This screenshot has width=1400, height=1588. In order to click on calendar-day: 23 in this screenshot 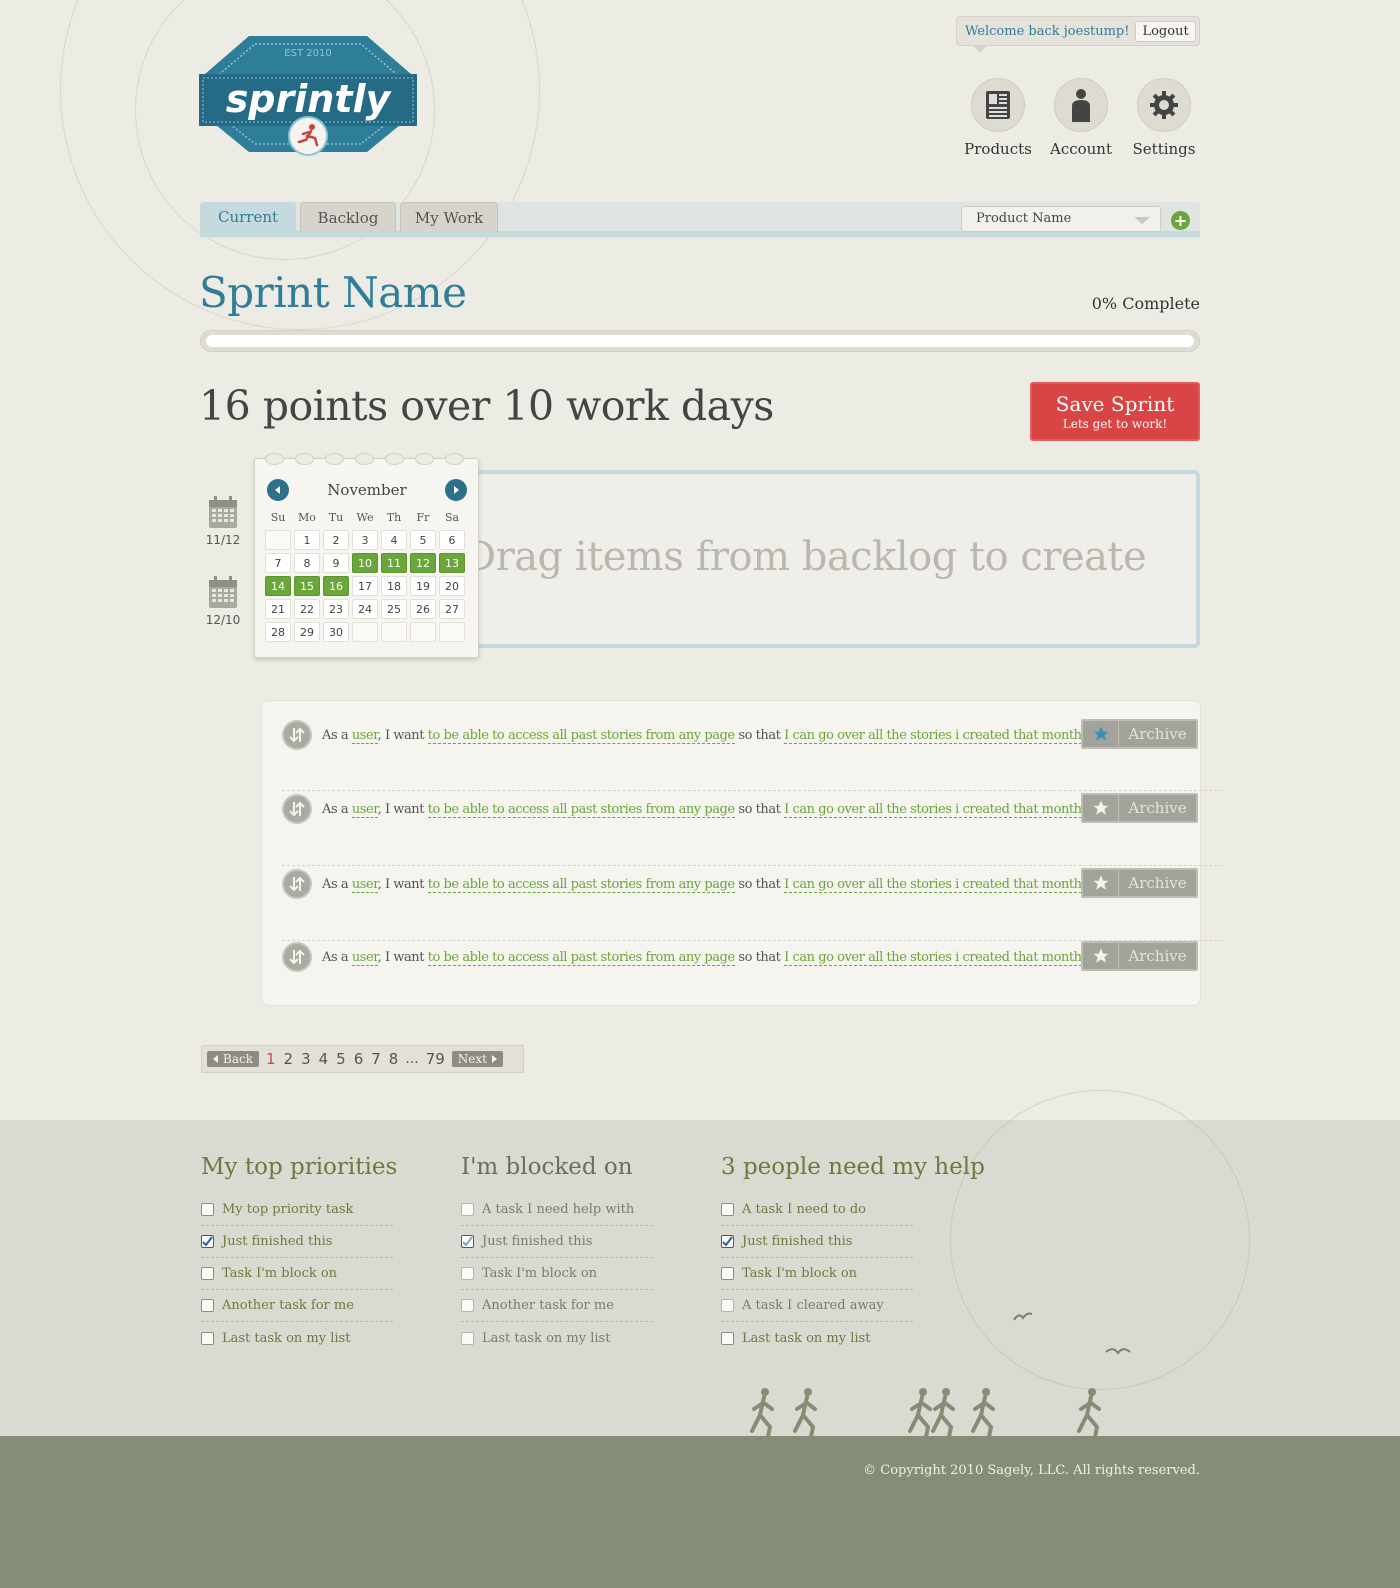, I will do `click(336, 609)`.